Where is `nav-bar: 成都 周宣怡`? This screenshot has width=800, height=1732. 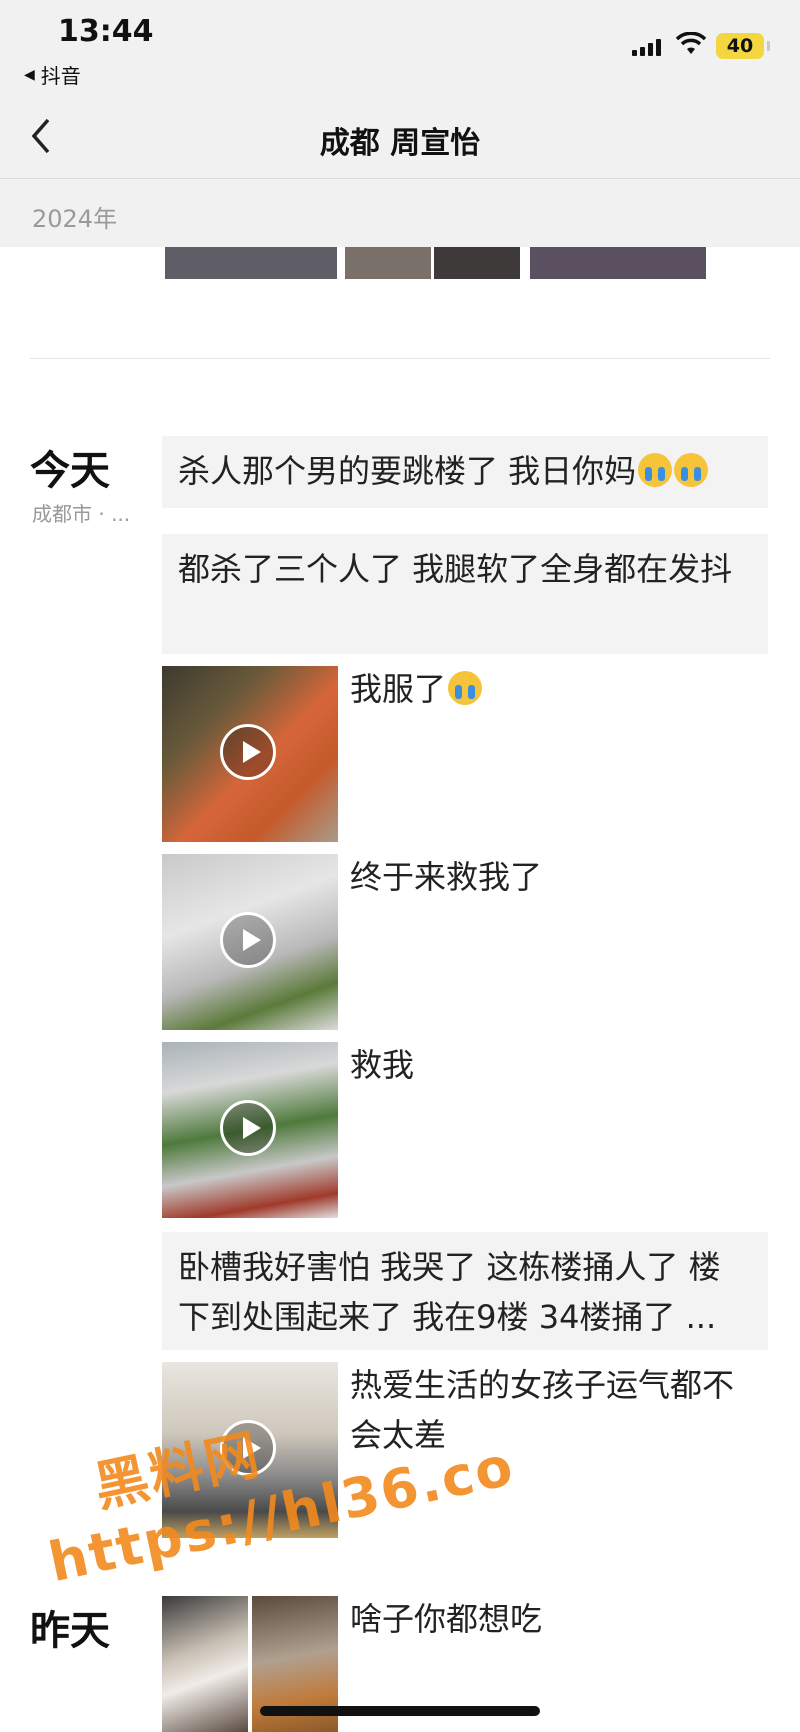 nav-bar: 成都 周宣怡 is located at coordinates (400, 139).